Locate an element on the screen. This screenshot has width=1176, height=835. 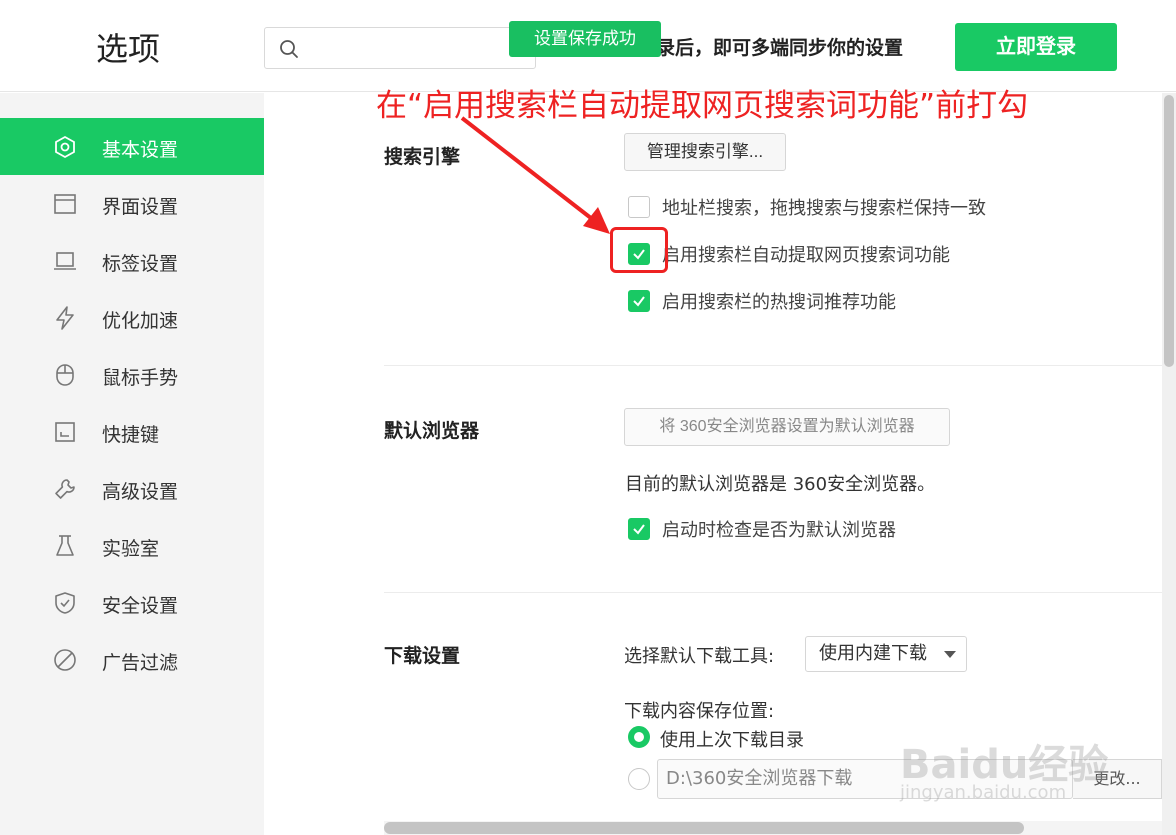
watermark-url: jingyan.baidu.com is located at coordinates (983, 792).